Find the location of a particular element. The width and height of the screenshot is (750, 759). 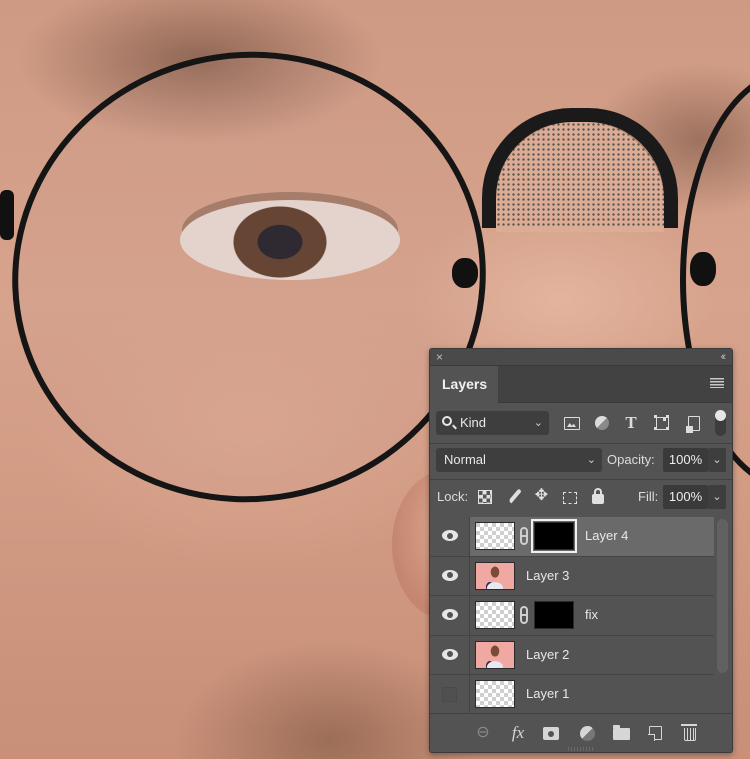

filter-toggle is located at coordinates (720, 423).